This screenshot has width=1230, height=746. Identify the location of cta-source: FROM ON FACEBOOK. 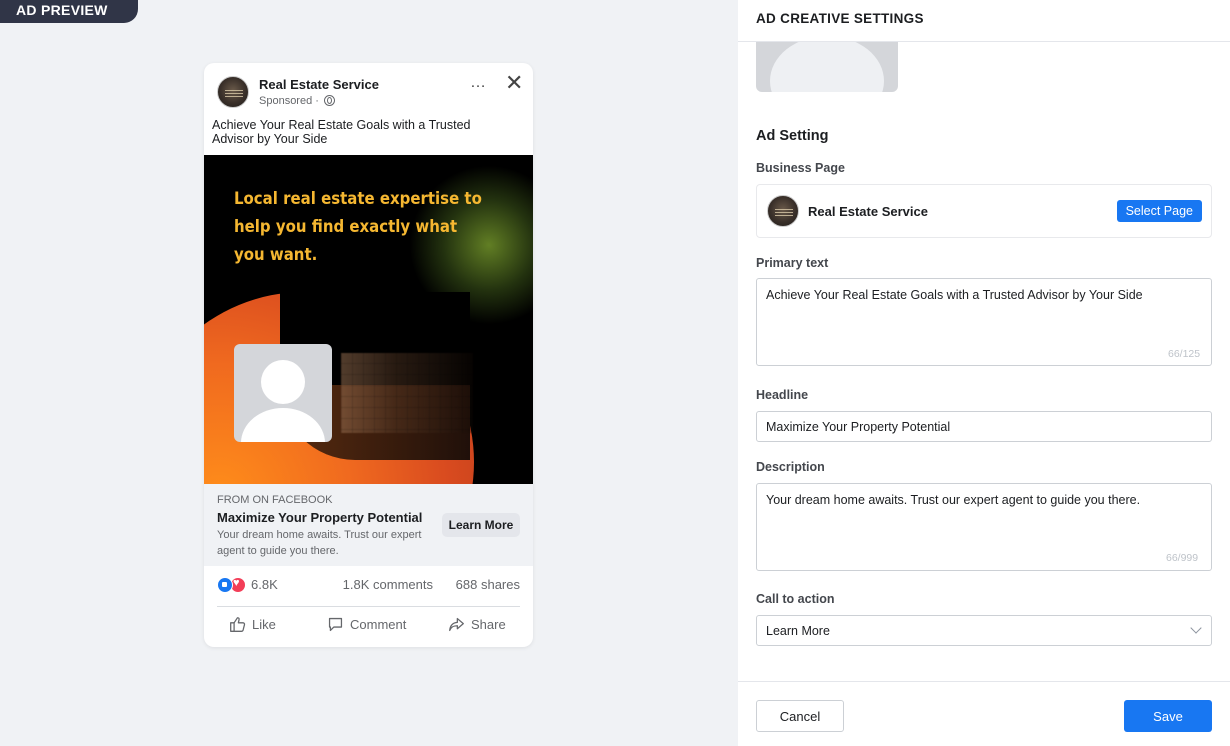
(275, 500).